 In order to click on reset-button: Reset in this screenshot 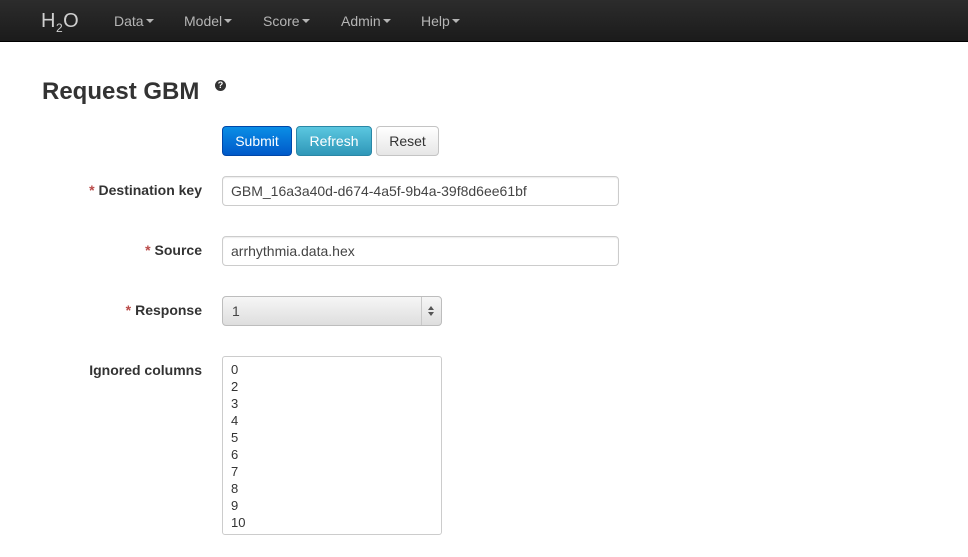, I will do `click(407, 141)`.